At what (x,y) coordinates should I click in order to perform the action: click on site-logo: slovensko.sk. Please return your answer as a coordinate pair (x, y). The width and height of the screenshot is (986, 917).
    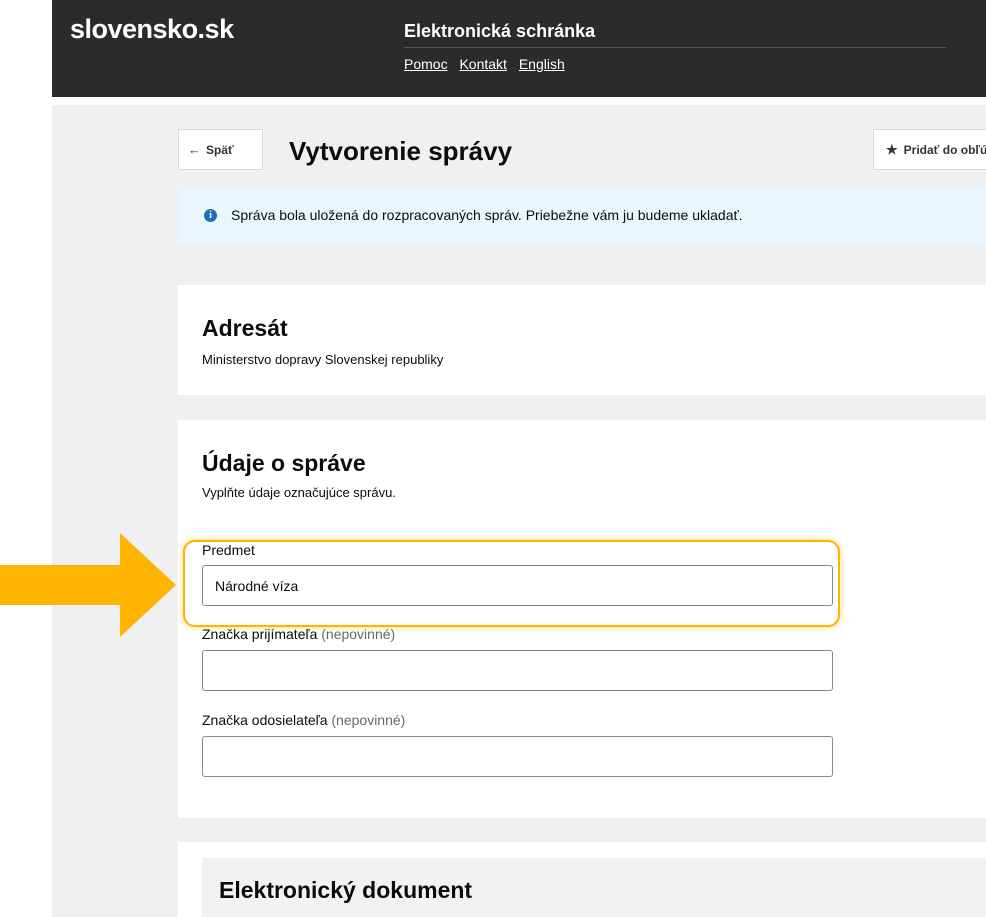
    Looking at the image, I should click on (152, 29).